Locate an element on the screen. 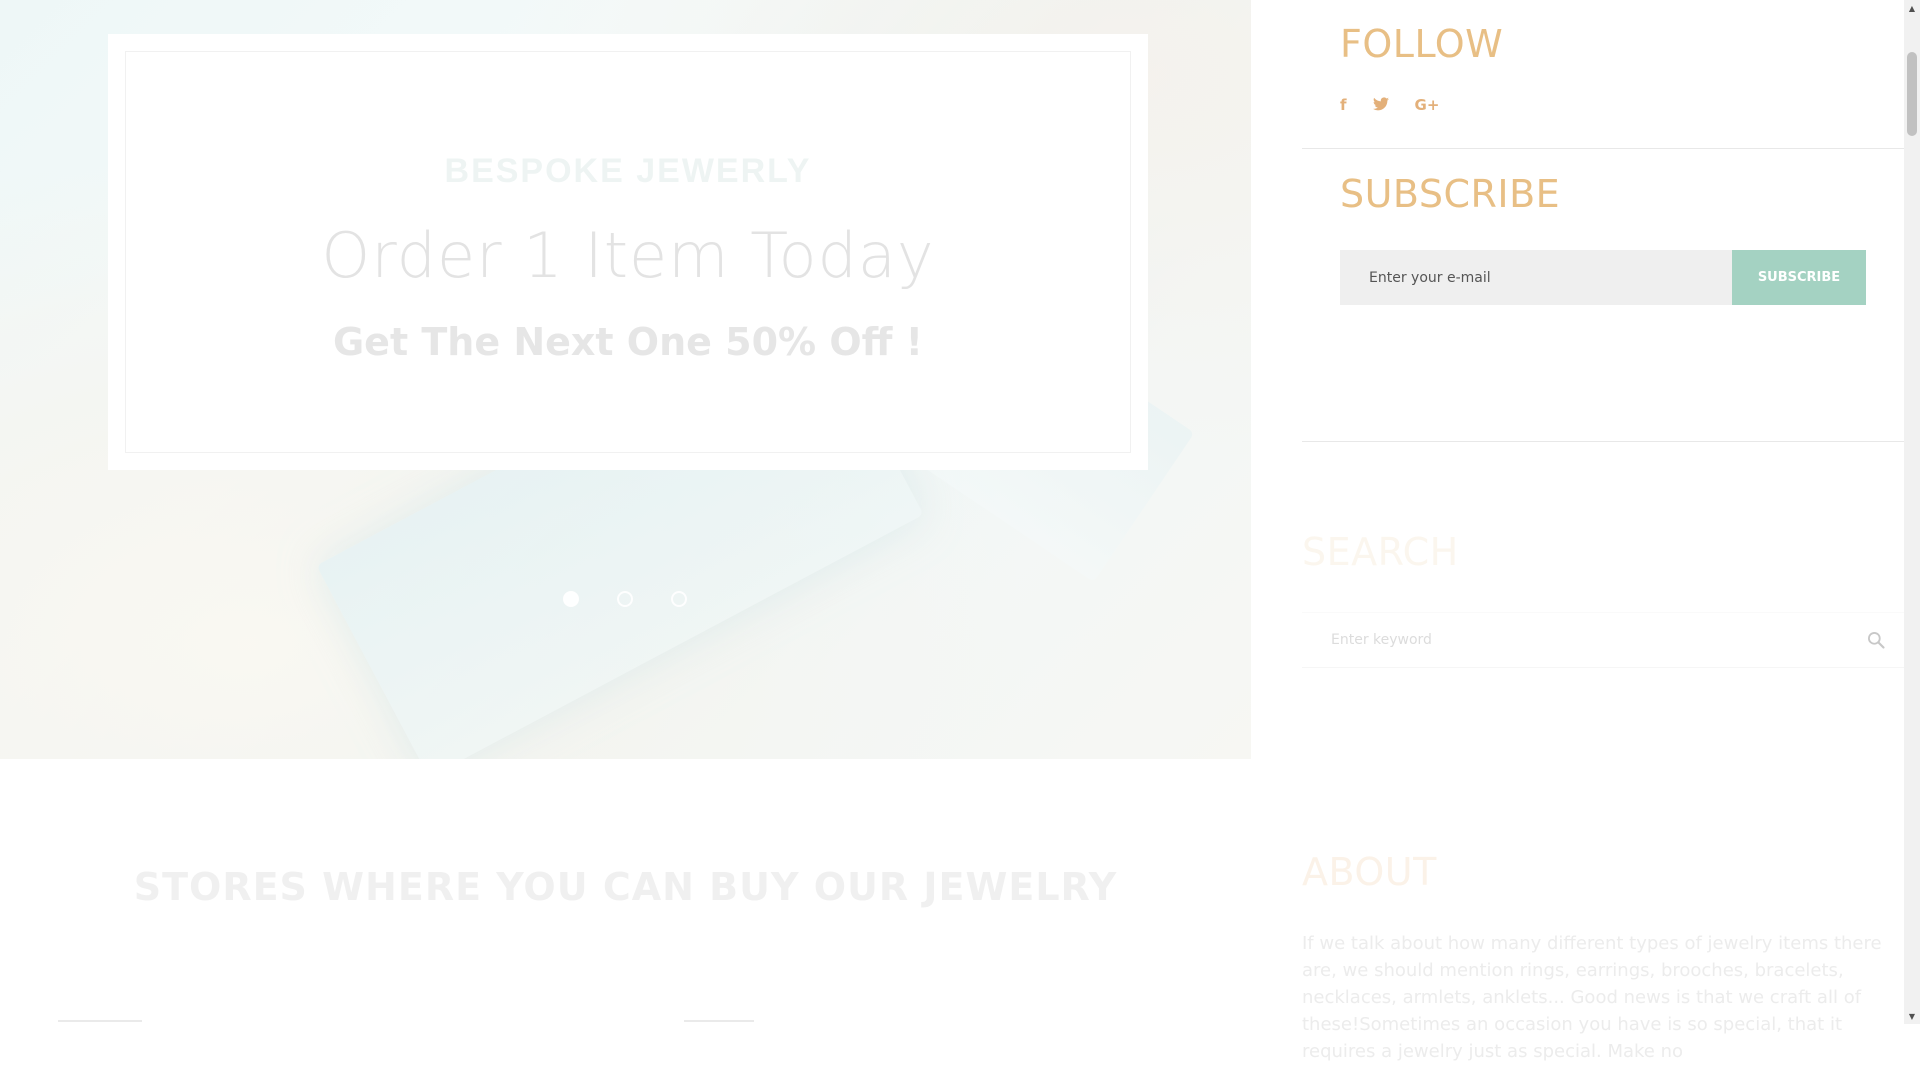  facebook-icon: f is located at coordinates (1343, 105).